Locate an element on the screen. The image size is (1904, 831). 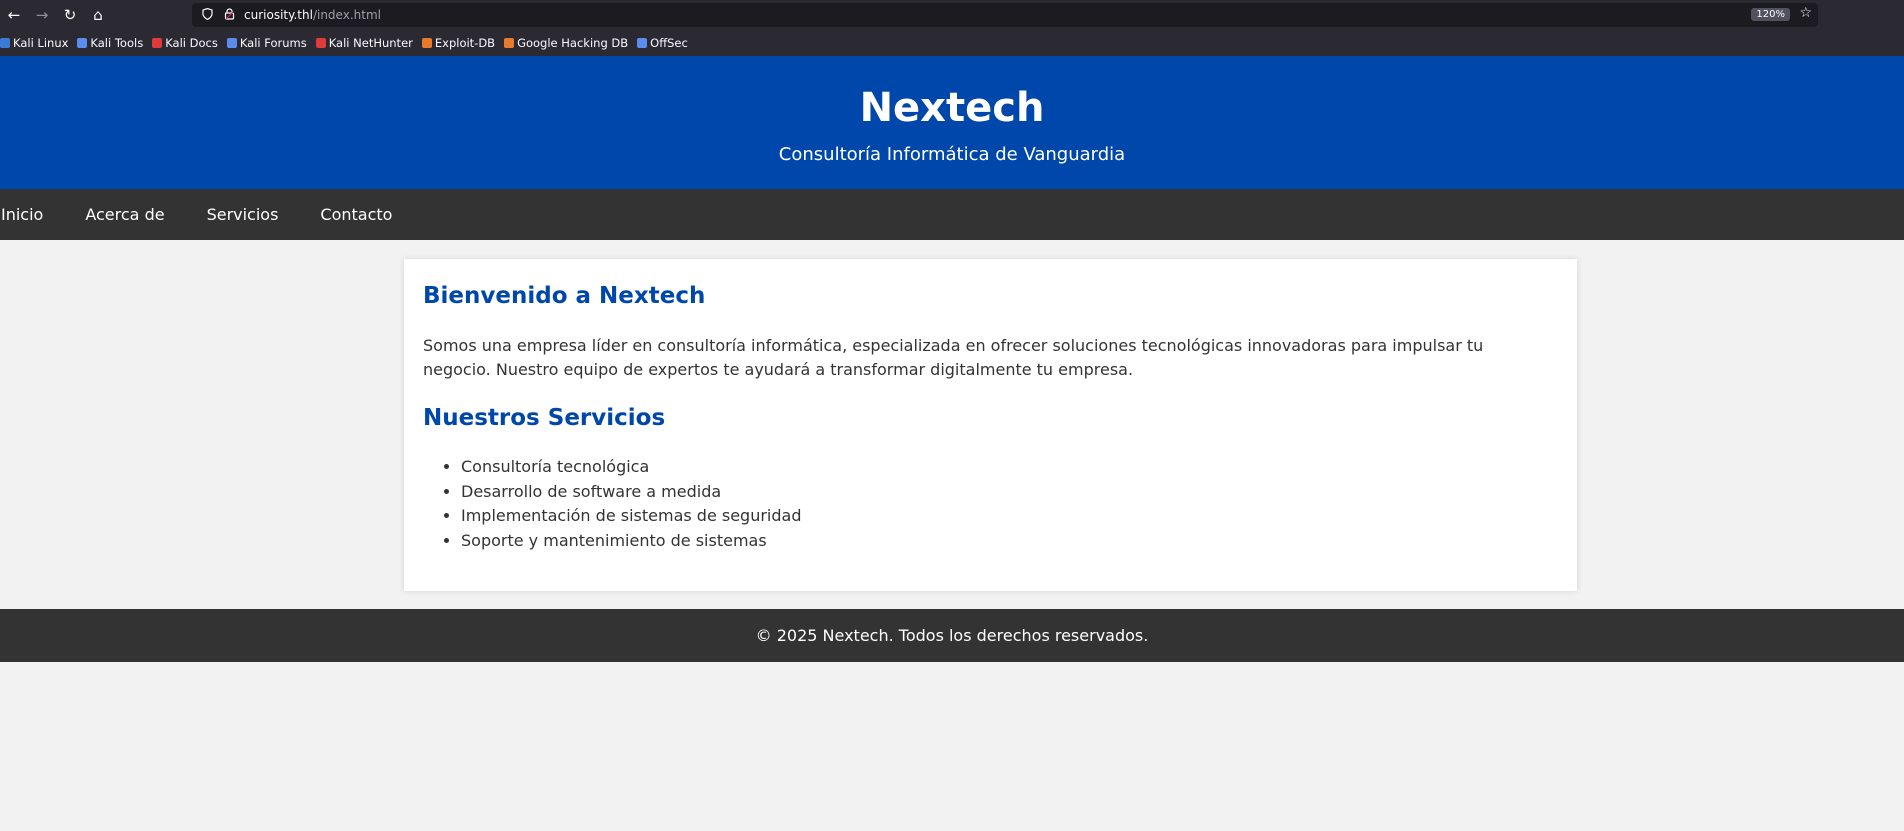
service-item: Implementación de sistemas de seguridad is located at coordinates (631, 516).